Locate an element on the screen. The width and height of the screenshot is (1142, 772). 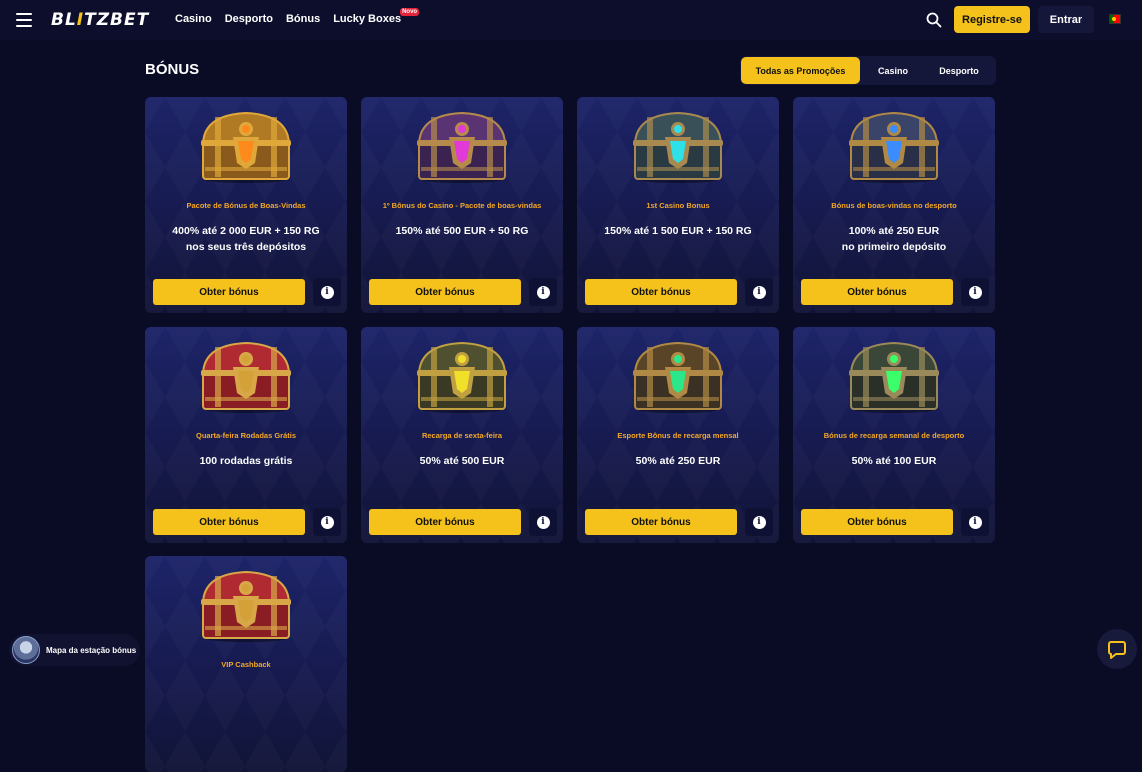
map-label: Mapa da estação bónus is located at coordinates (91, 650).